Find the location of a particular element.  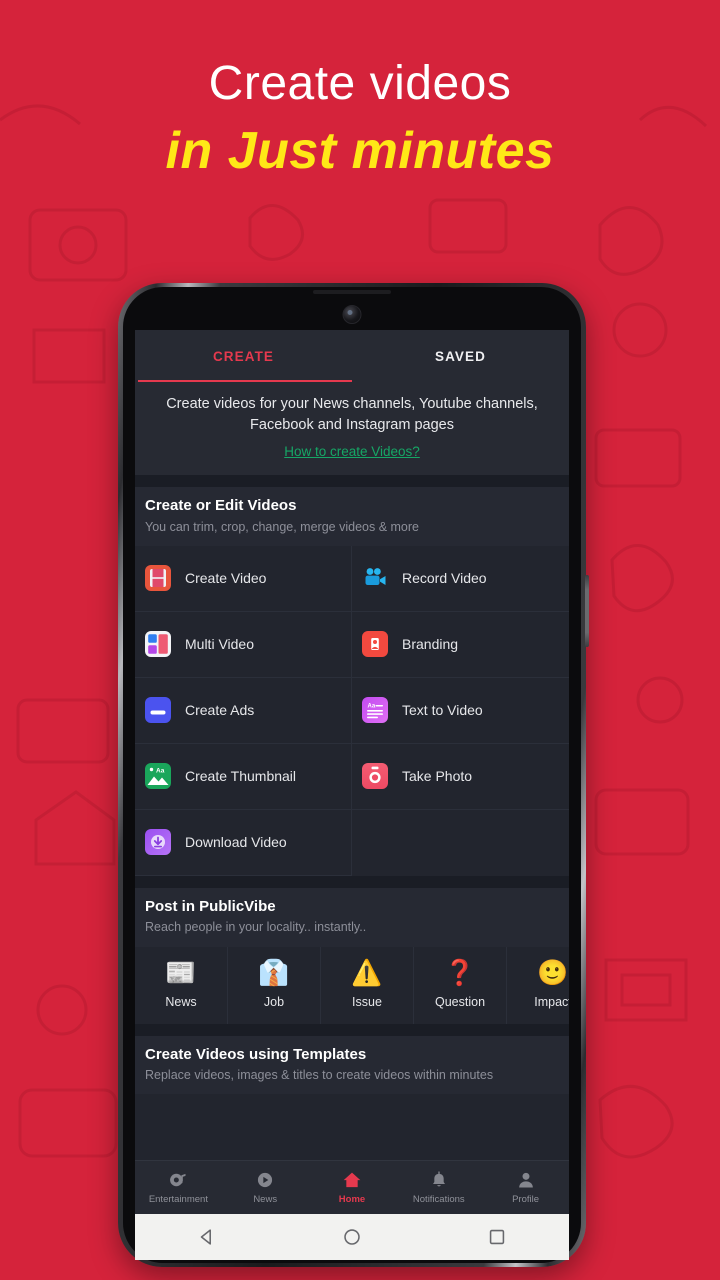

action-download-video: Download Video is located at coordinates (243, 842).